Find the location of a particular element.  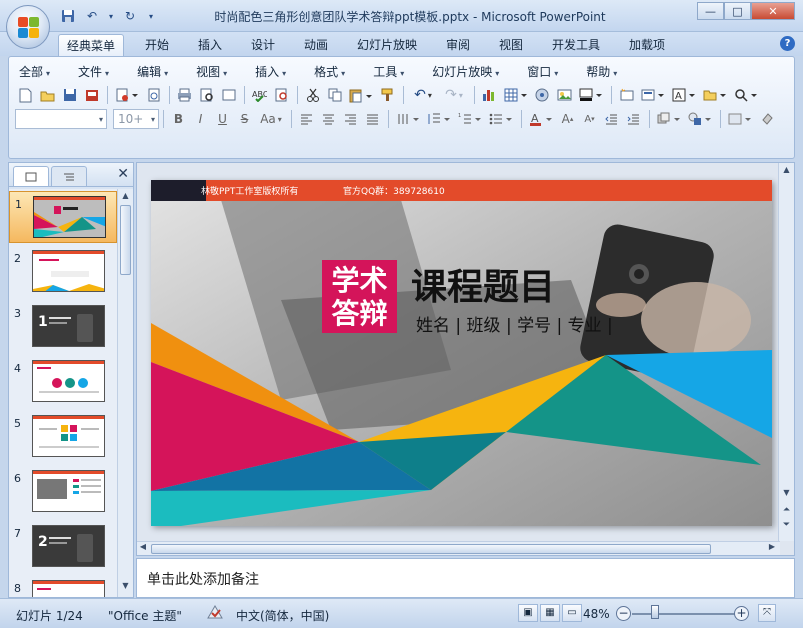

tab-addins: 加载项 is located at coordinates (647, 45).